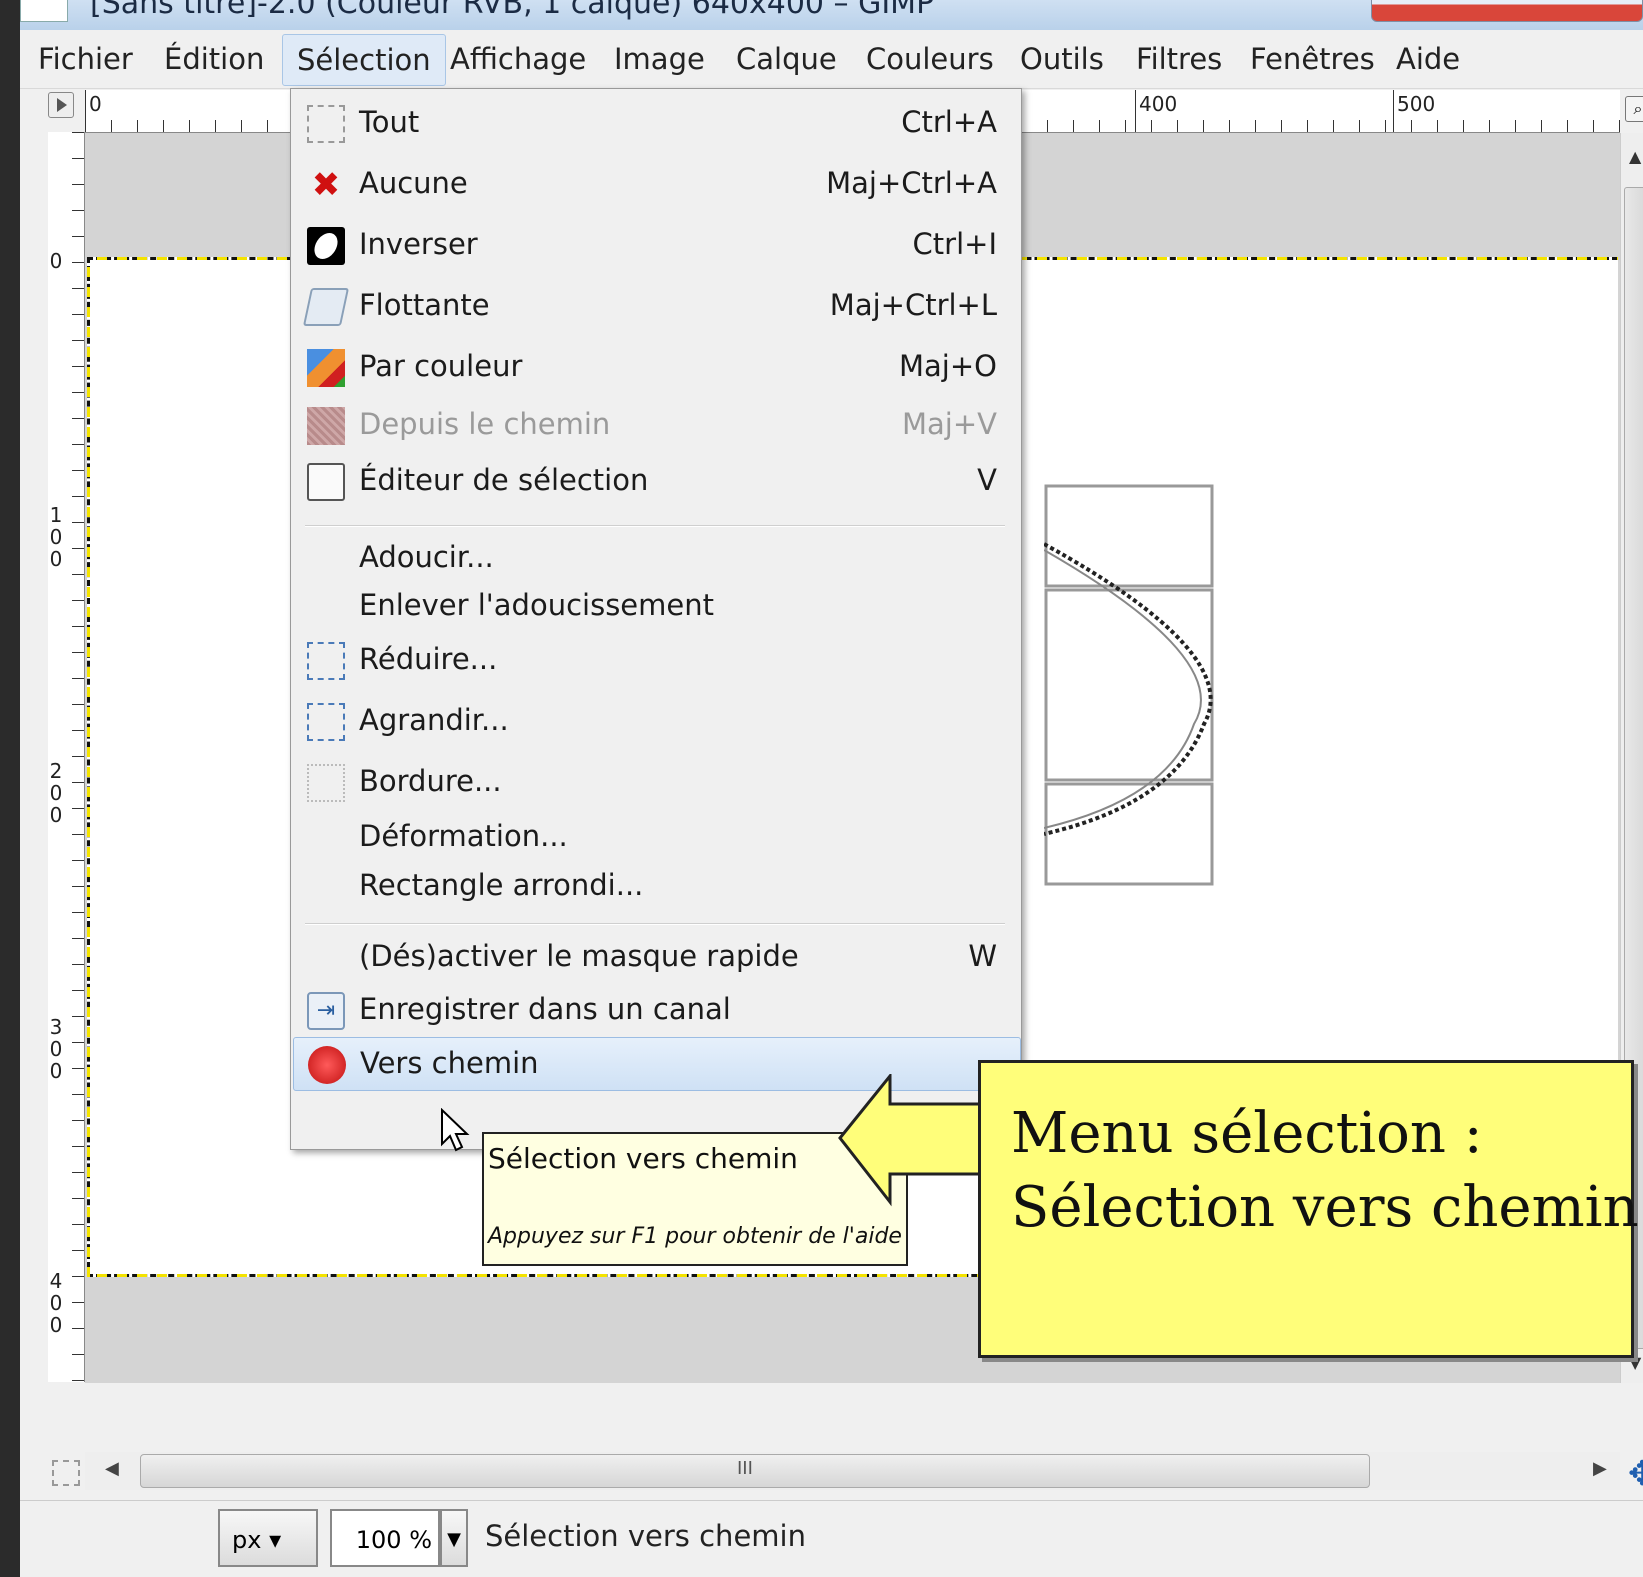 This screenshot has width=1643, height=1577. What do you see at coordinates (385, 1538) in the screenshot?
I see `zoom-input: 100 %` at bounding box center [385, 1538].